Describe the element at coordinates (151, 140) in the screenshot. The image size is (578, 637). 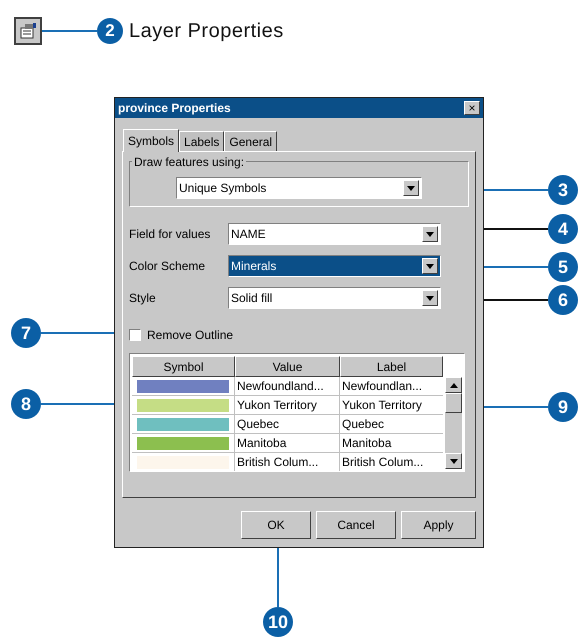
I see `tab: Symbols` at that location.